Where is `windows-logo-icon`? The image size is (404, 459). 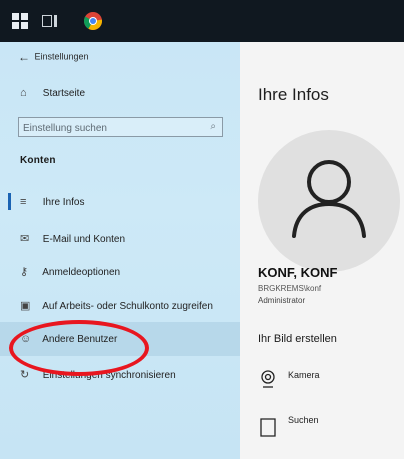
windows-logo-icon is located at coordinates (20, 21).